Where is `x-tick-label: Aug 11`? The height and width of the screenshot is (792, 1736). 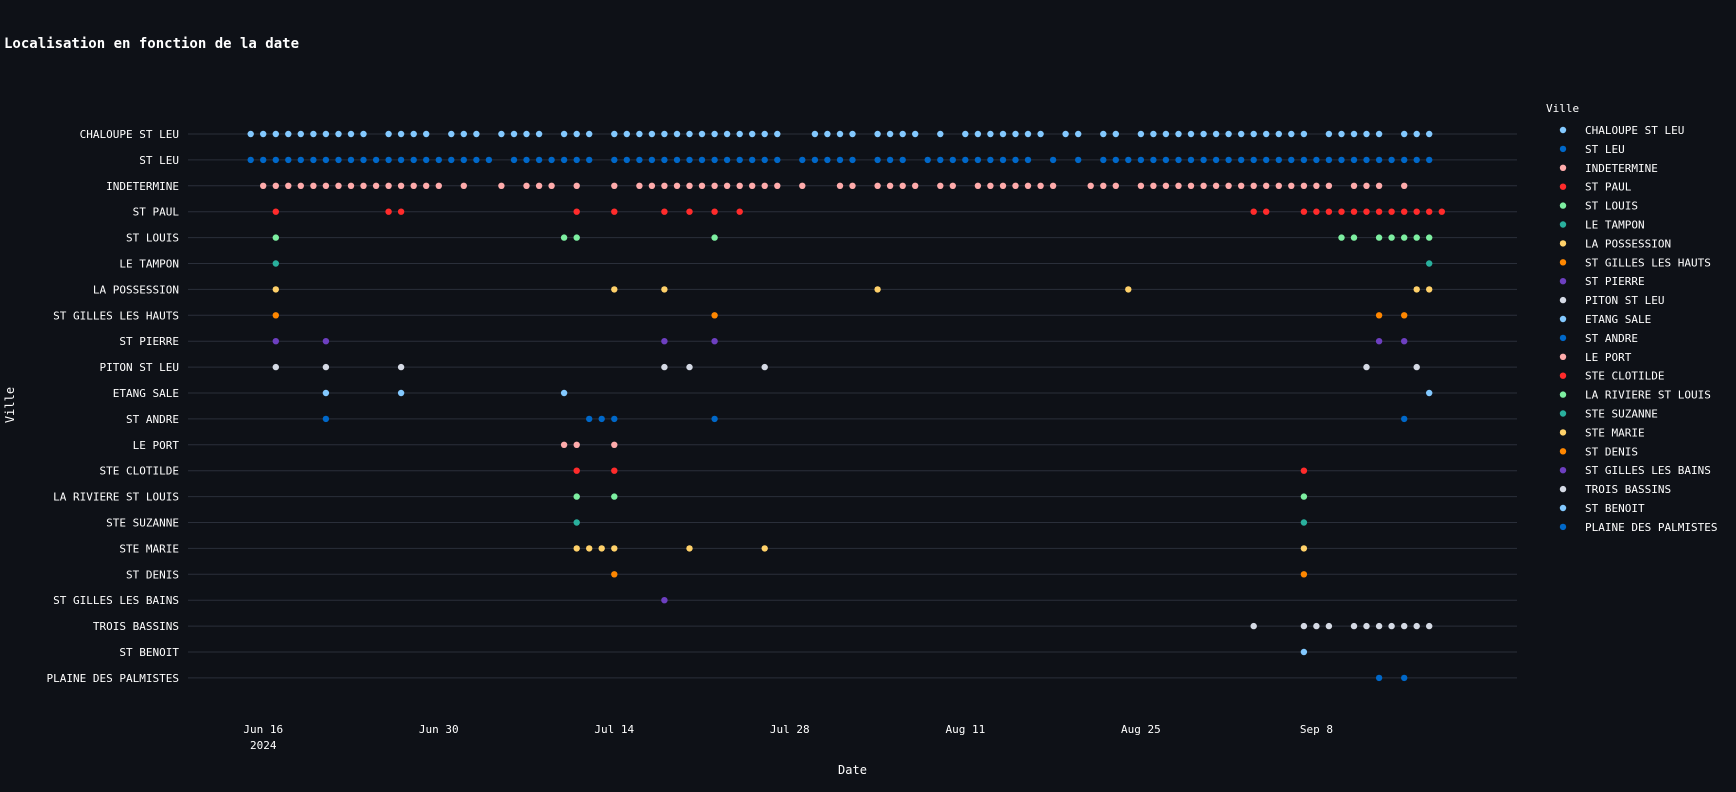
x-tick-label: Aug 11 is located at coordinates (965, 729).